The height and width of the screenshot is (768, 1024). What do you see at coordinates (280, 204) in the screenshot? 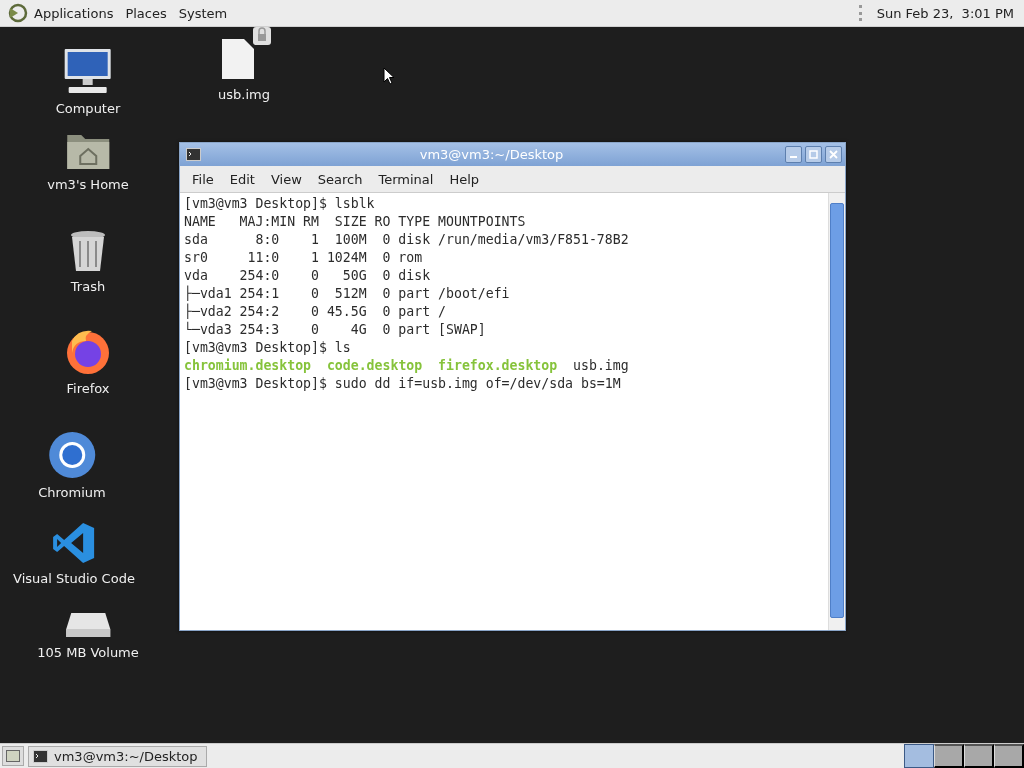
I see `terminal-line: [vm3@vm3 Desktop]$ lsblk` at bounding box center [280, 204].